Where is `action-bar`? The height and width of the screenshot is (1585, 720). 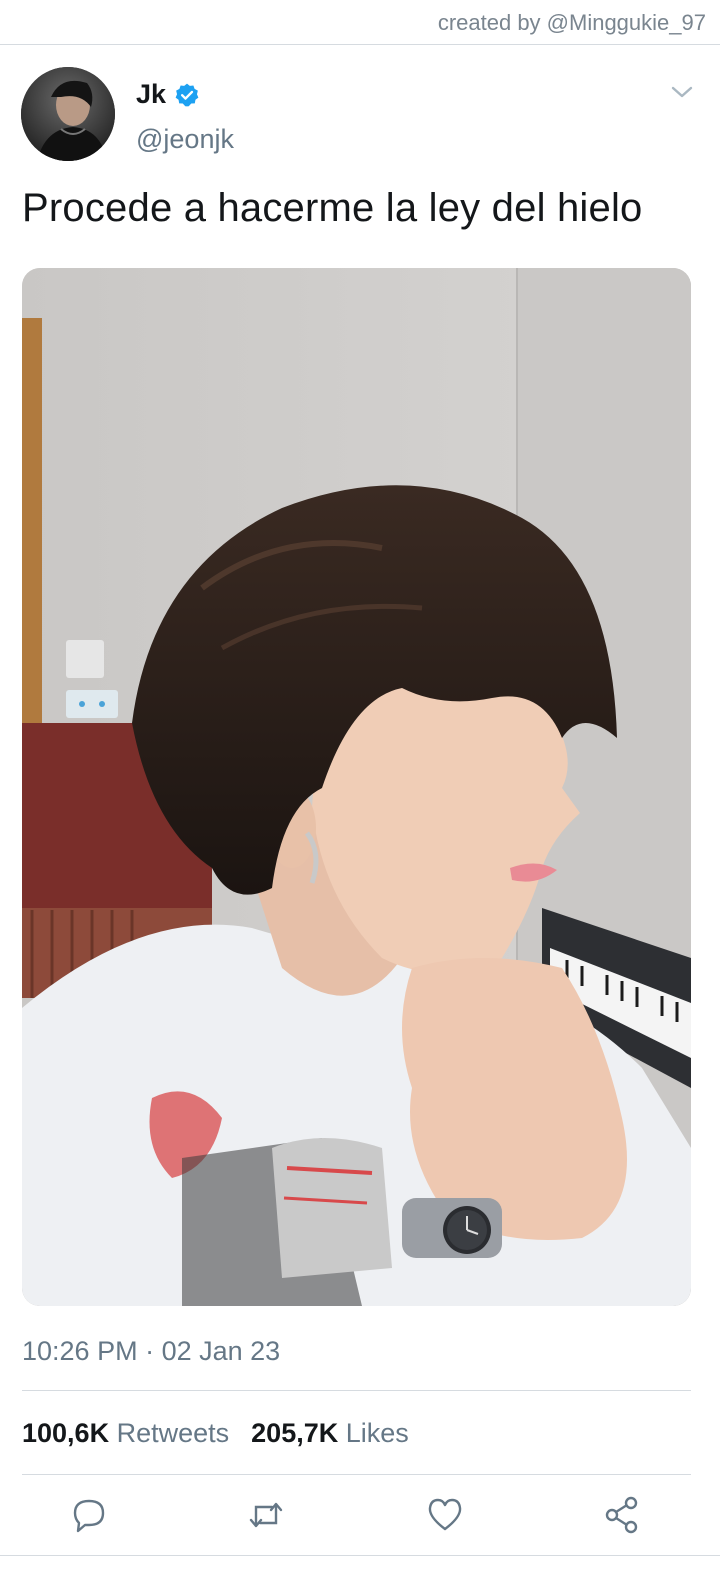 action-bar is located at coordinates (360, 1515).